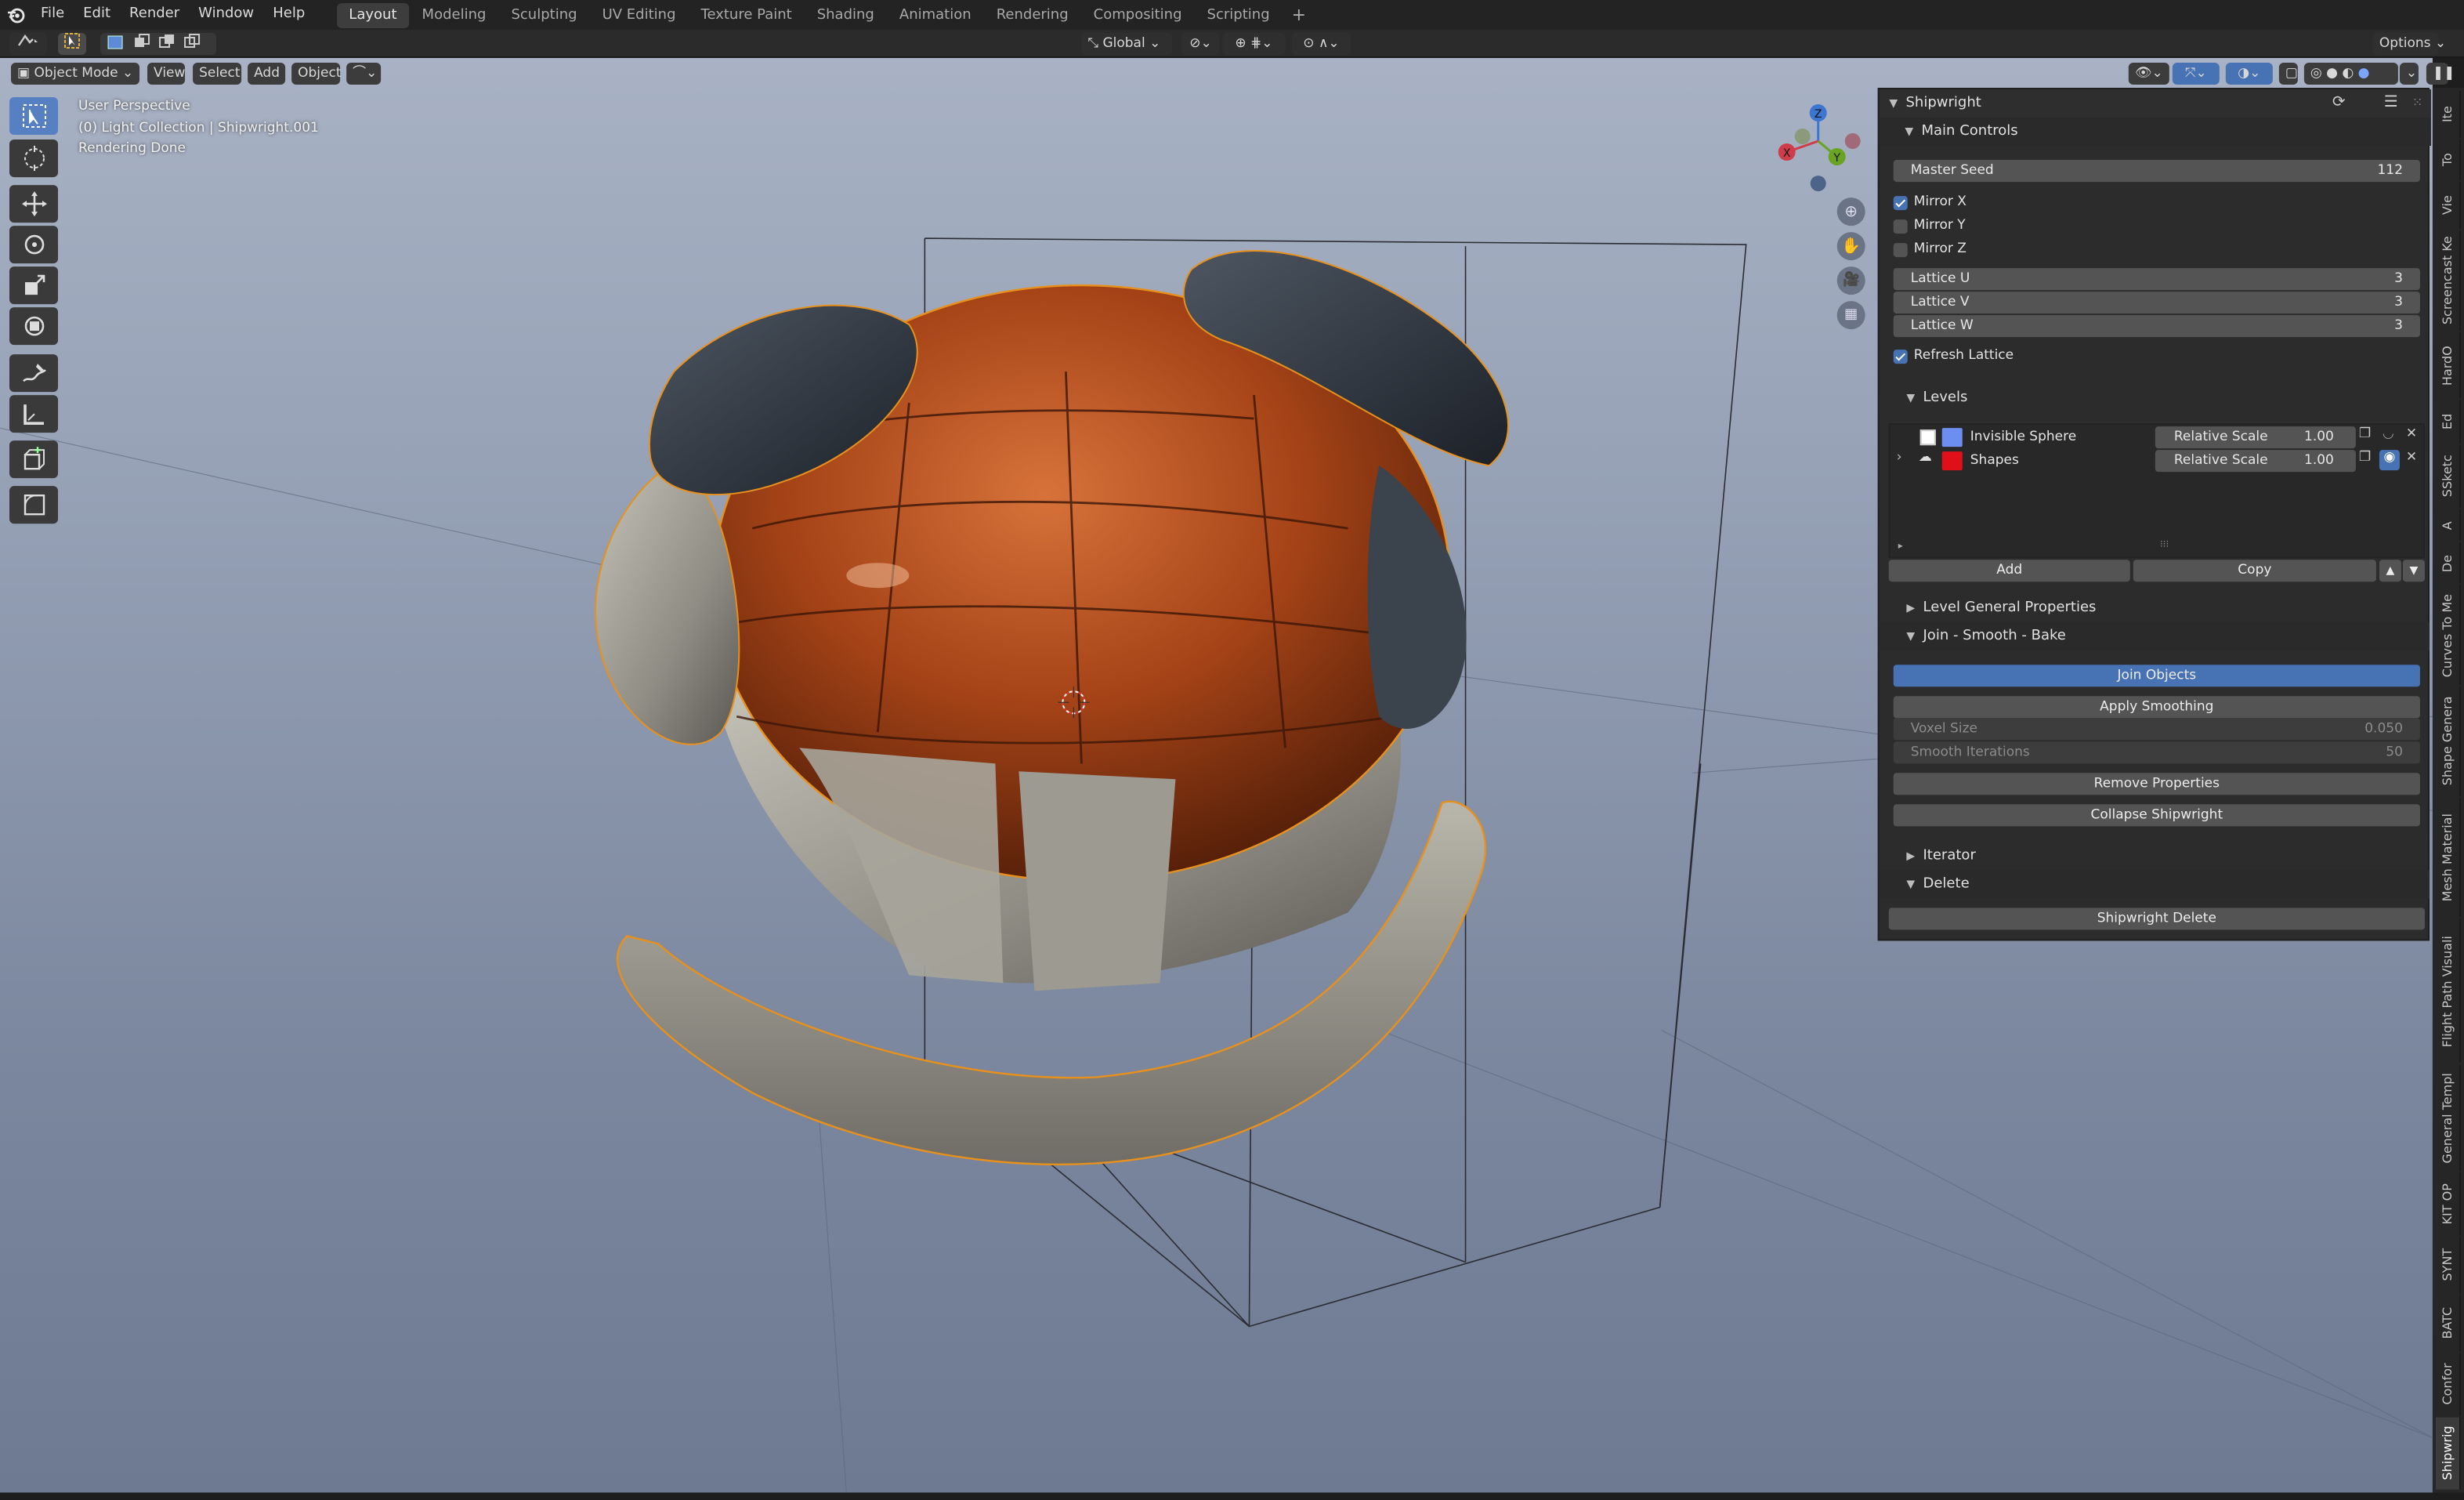 Image resolution: width=2464 pixels, height=1500 pixels. I want to click on tab-mesh-materials: Mesh Material, so click(2448, 858).